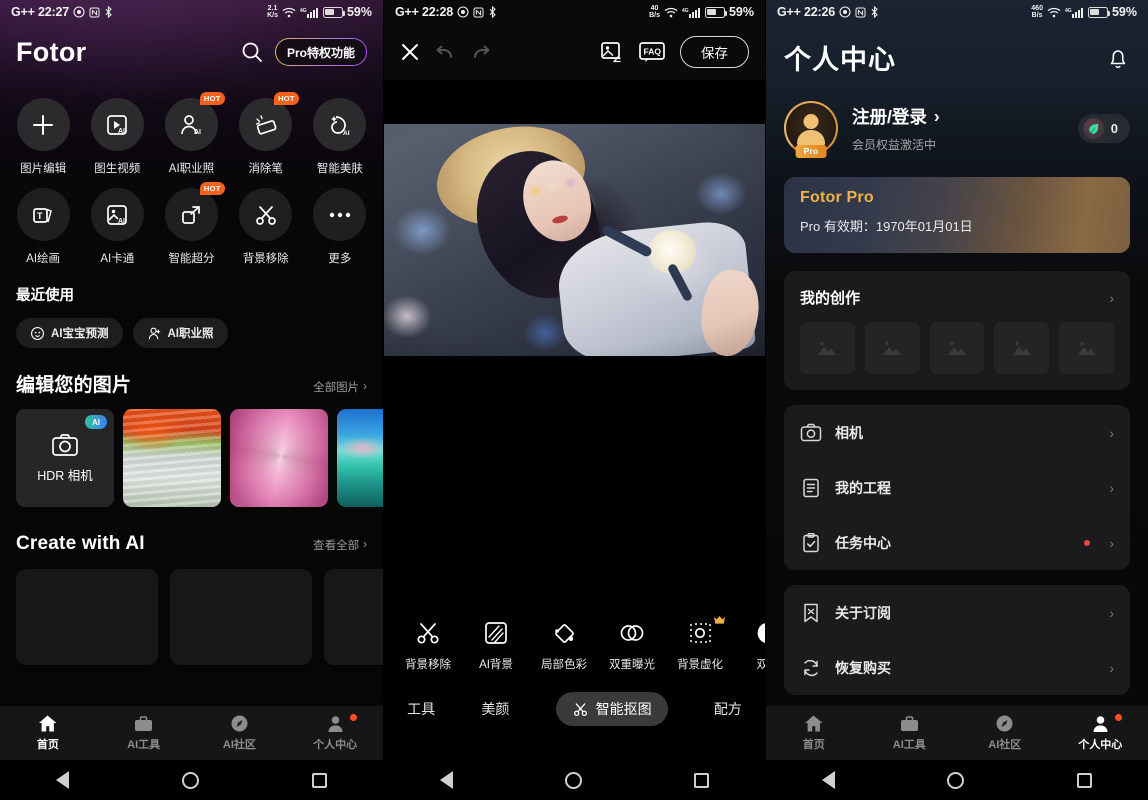 Image resolution: width=1148 pixels, height=800 pixels. I want to click on tool-more: 更多, so click(340, 227).